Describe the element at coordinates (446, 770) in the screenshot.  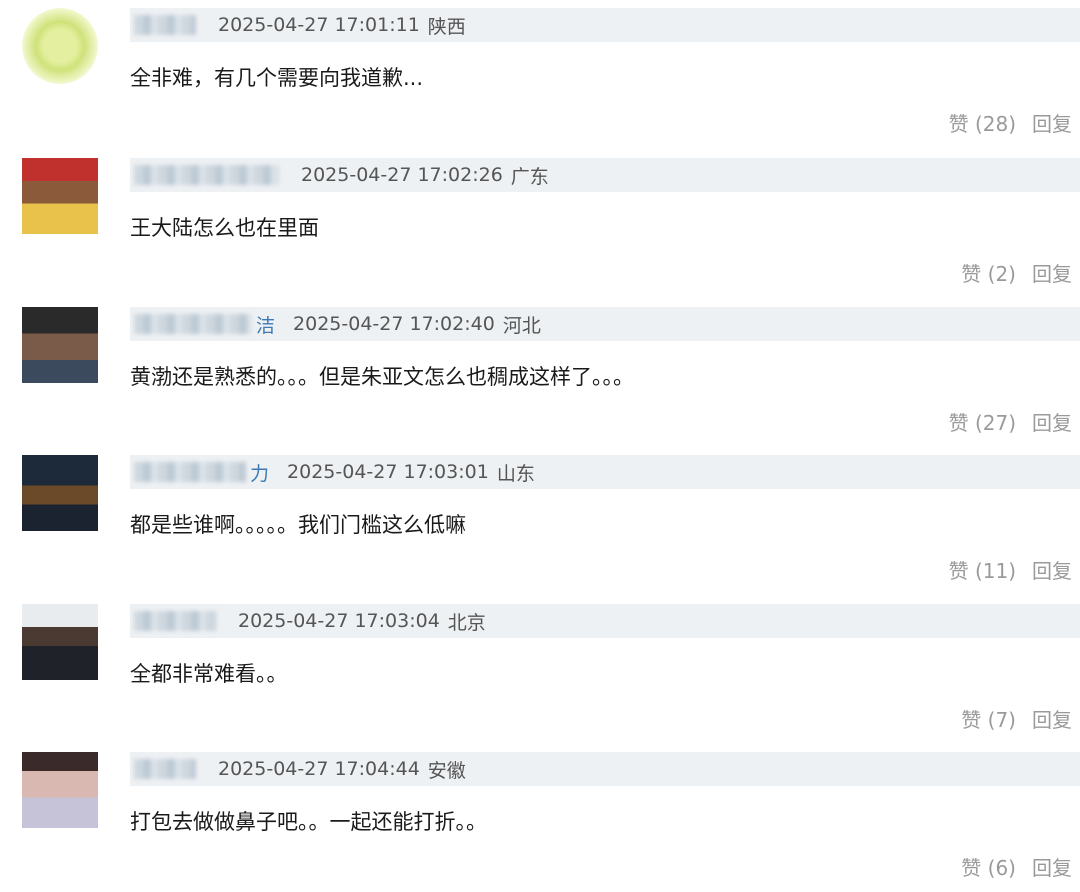
I see `comment-region: 安徽` at that location.